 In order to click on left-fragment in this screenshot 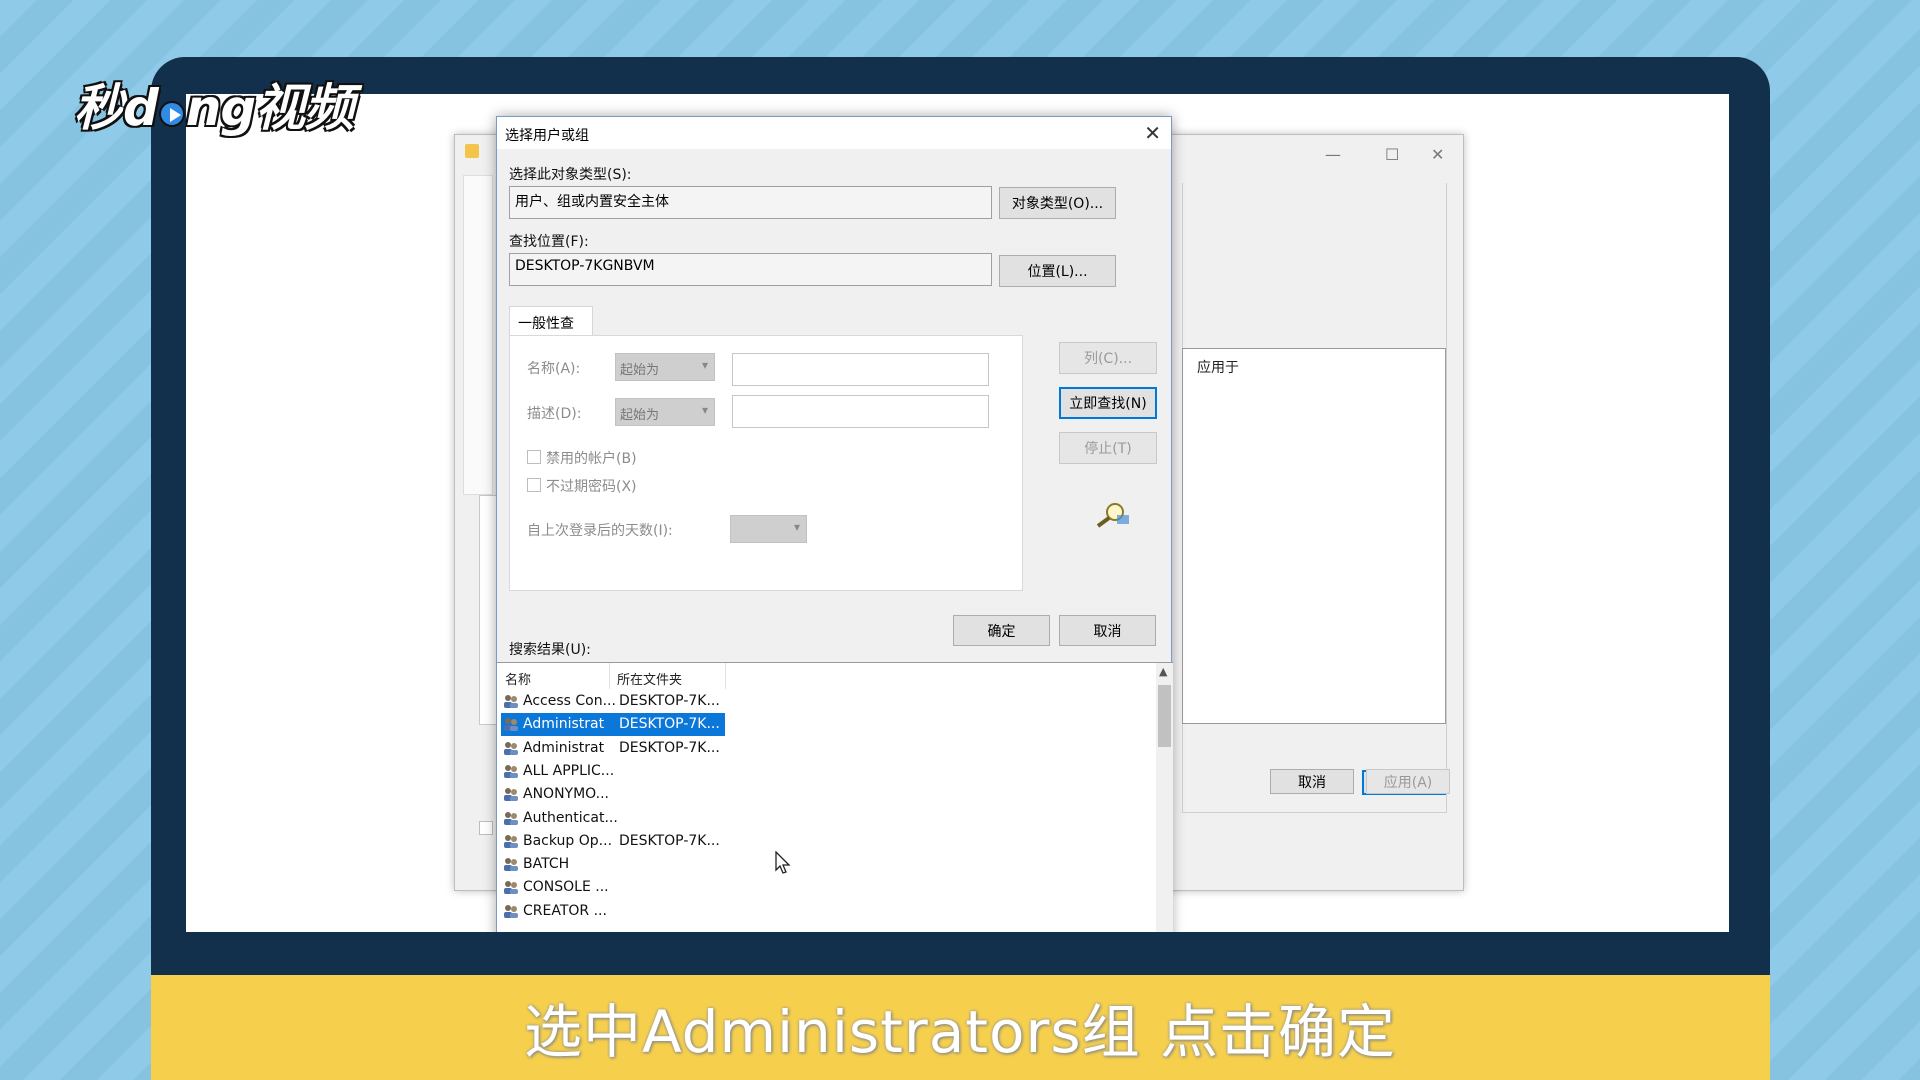, I will do `click(478, 335)`.